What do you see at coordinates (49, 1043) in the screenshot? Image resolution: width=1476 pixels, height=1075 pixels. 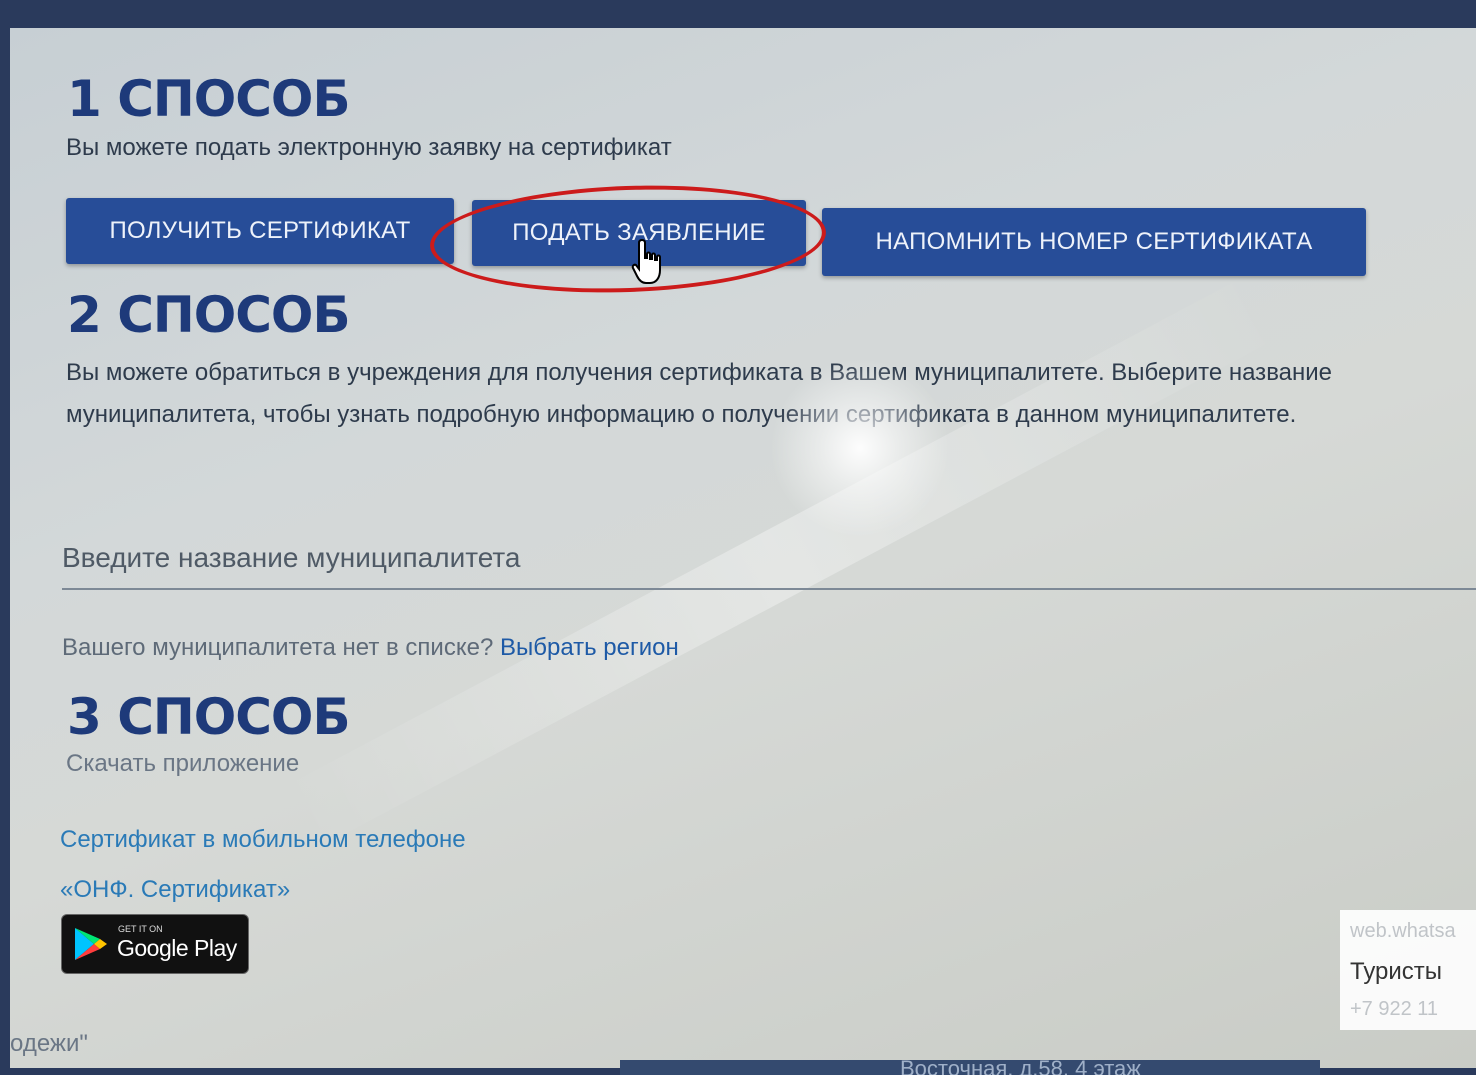 I see `footer-left-text: одежи"` at bounding box center [49, 1043].